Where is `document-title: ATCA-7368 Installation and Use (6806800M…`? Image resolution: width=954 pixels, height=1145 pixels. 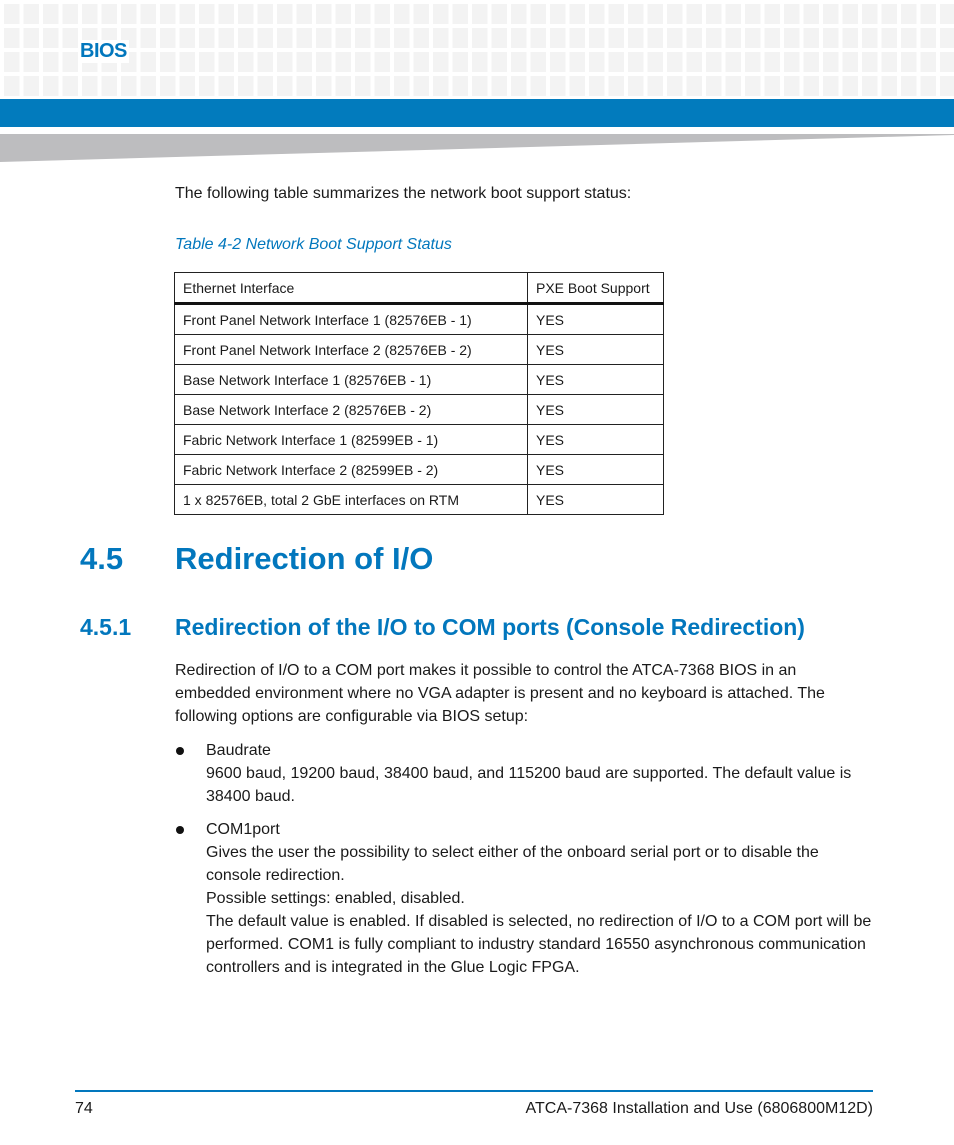
document-title: ATCA-7368 Installation and Use (6806800M… is located at coordinates (699, 1108).